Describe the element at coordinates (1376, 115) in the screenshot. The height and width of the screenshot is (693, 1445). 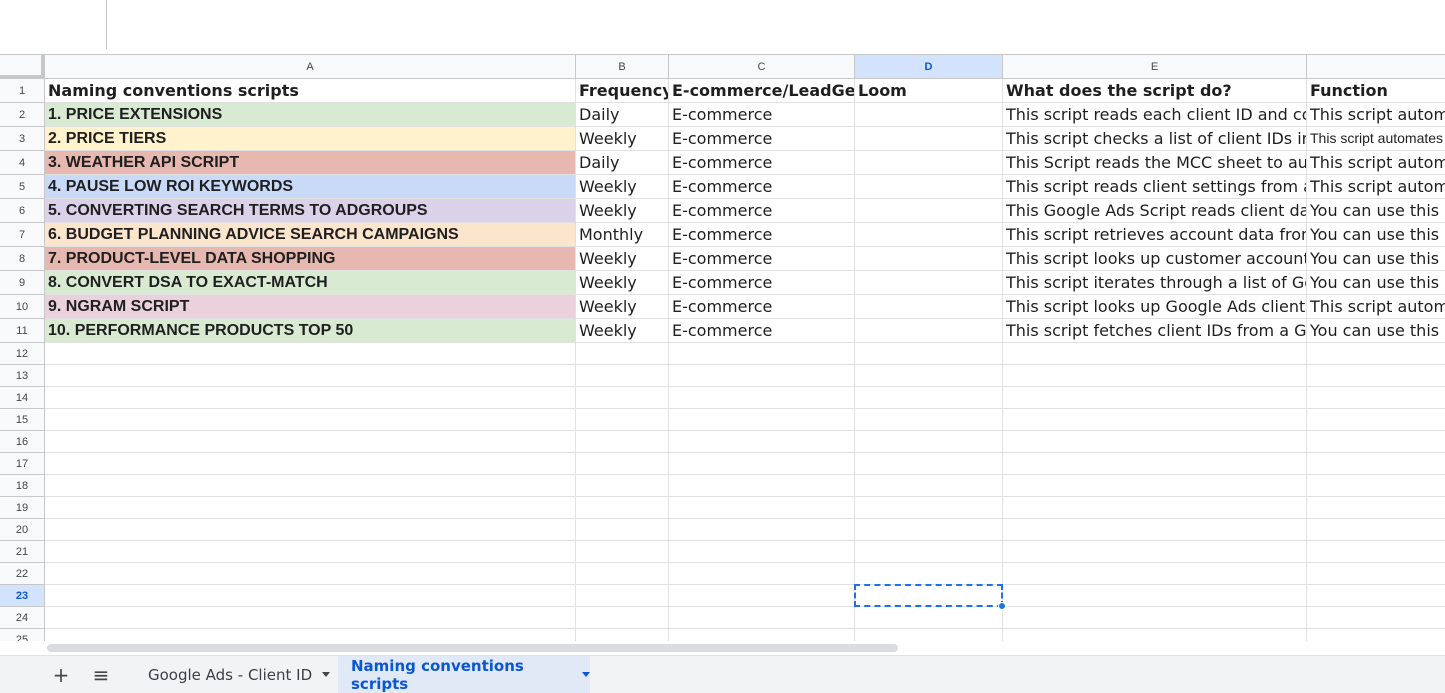
I see `cell-next2: This script automates` at that location.